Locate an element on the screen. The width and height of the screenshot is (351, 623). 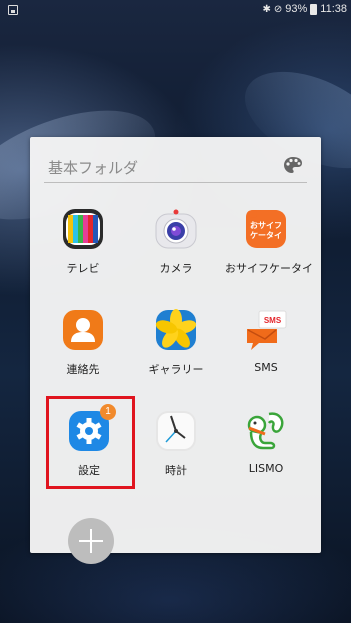
svg-text: ケータイ is located at coordinates (266, 235).